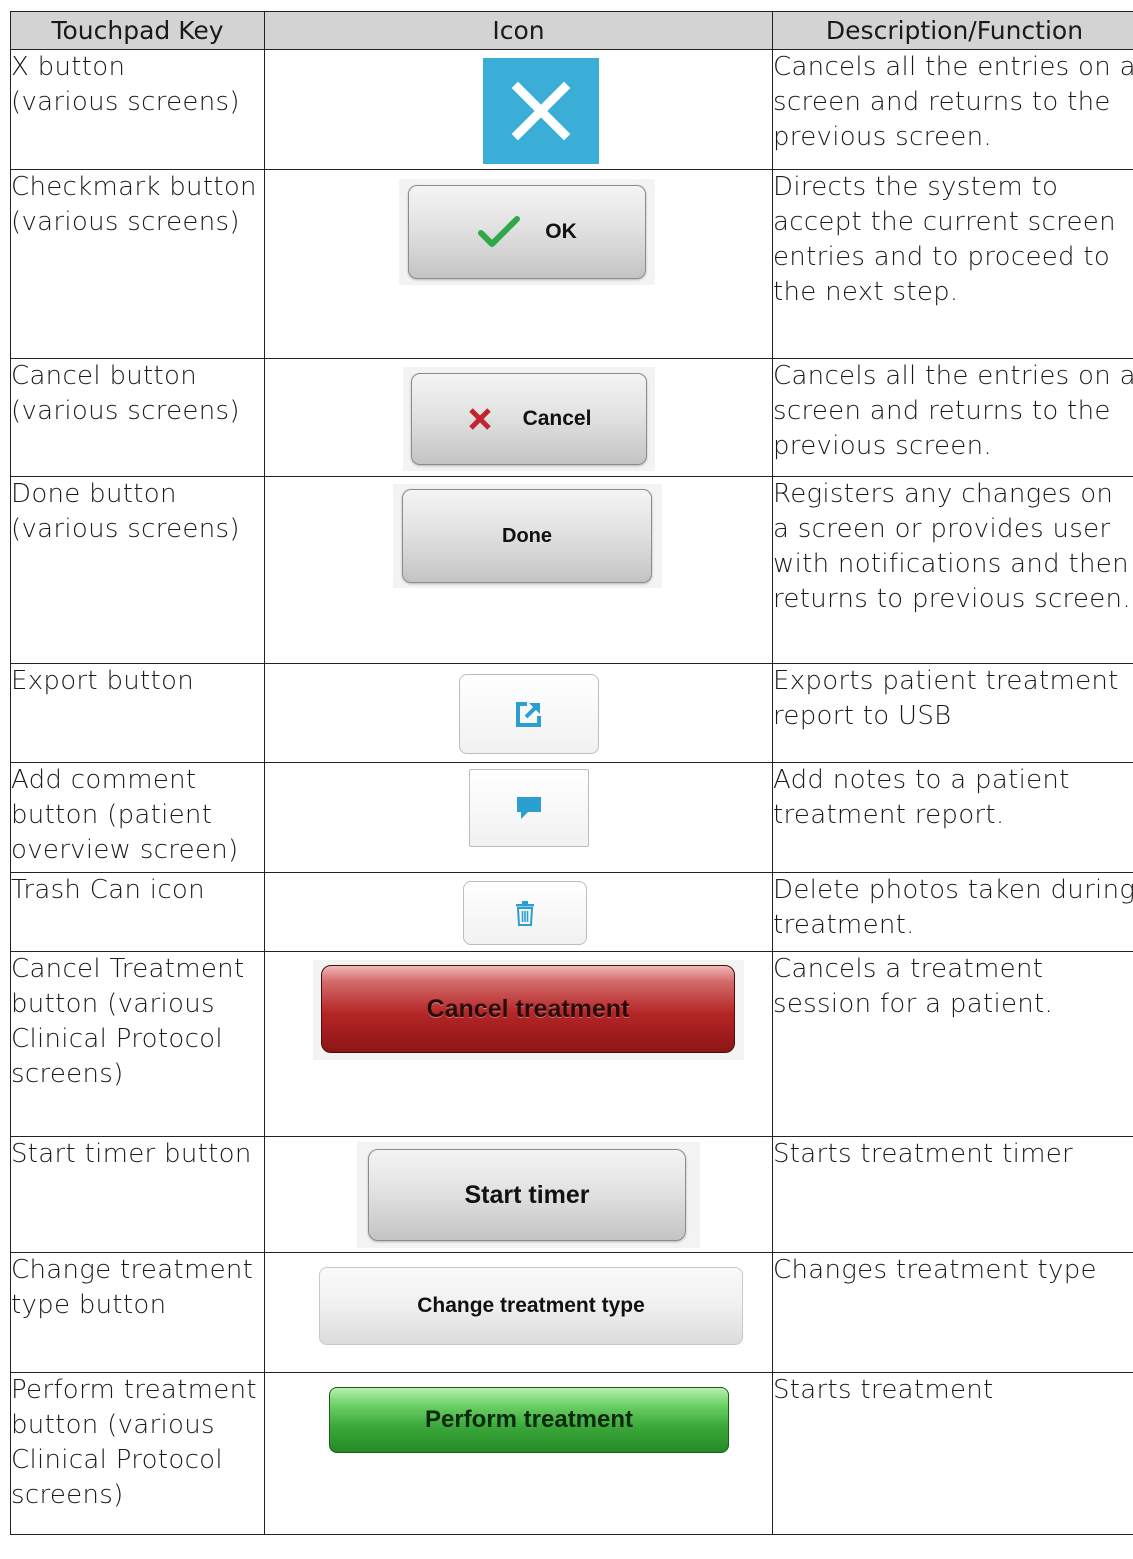 This screenshot has width=1133, height=1559. Describe the element at coordinates (557, 418) in the screenshot. I see `cancel-label: Cancel` at that location.